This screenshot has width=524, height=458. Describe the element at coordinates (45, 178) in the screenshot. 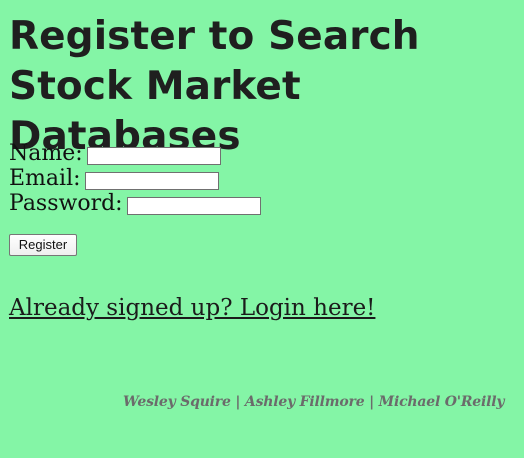

I see `email-label: Email:` at that location.